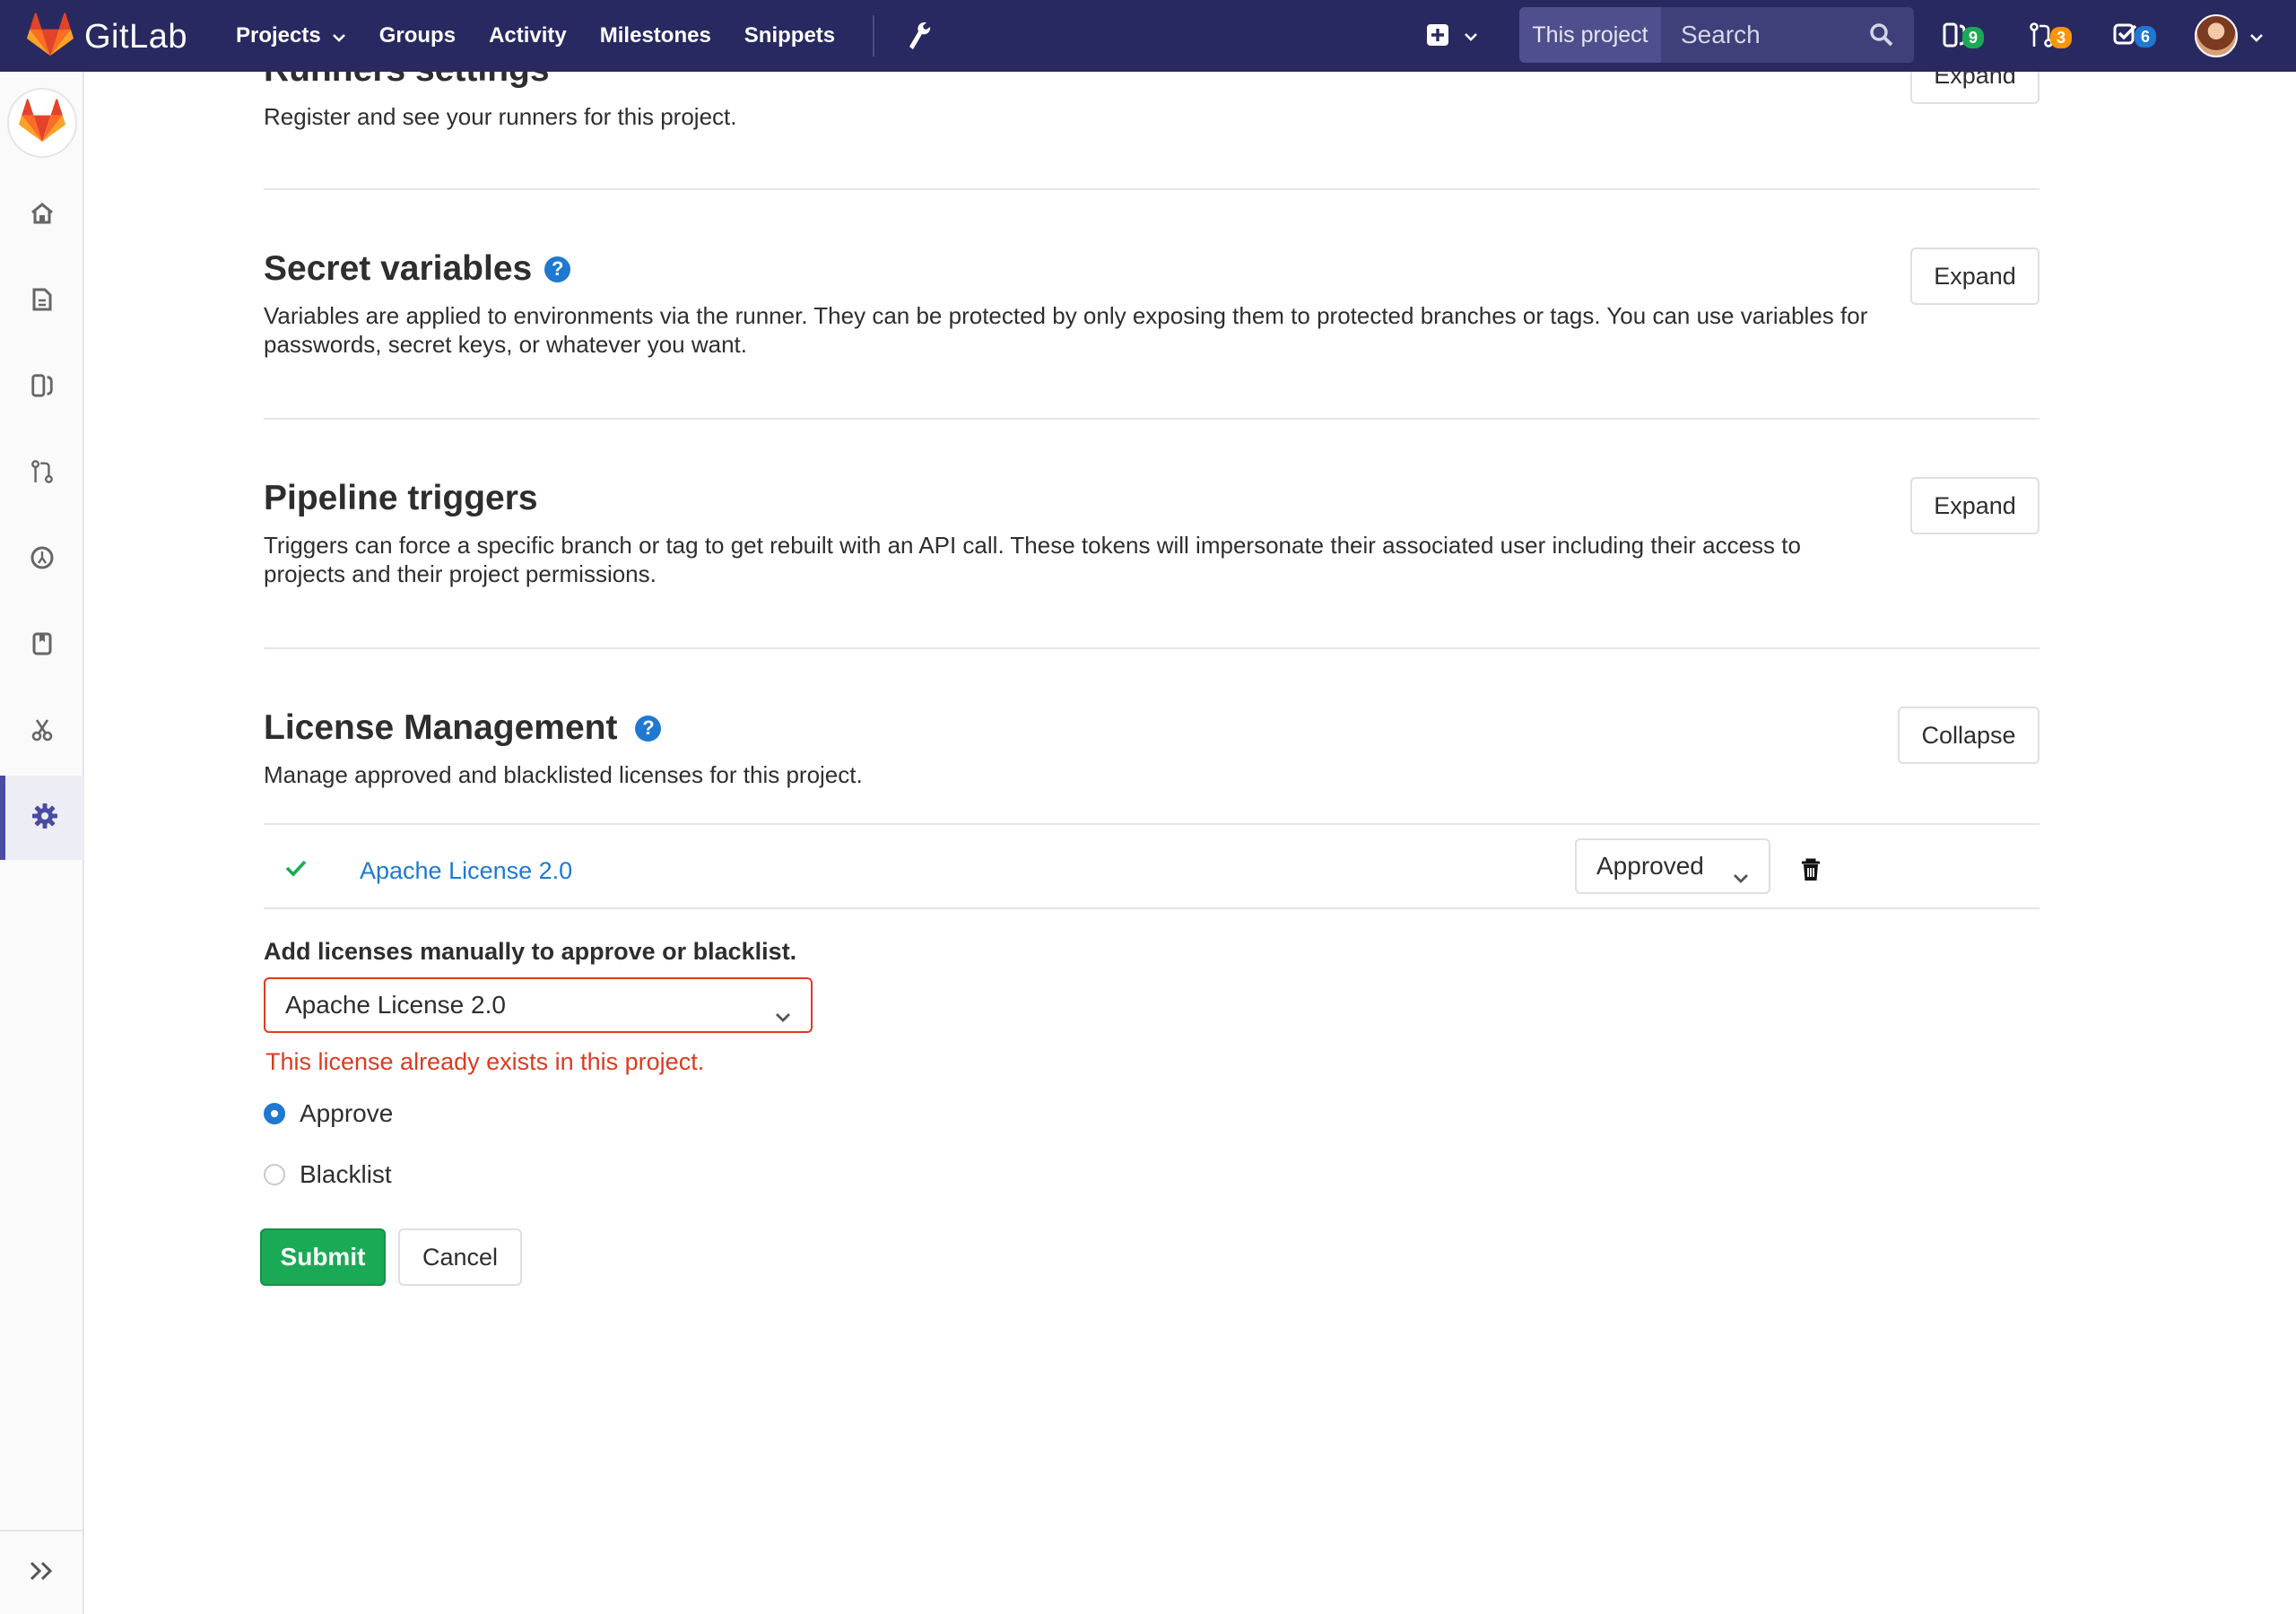 Image resolution: width=2296 pixels, height=1614 pixels. I want to click on approve-radio-option: Approve, so click(328, 1113).